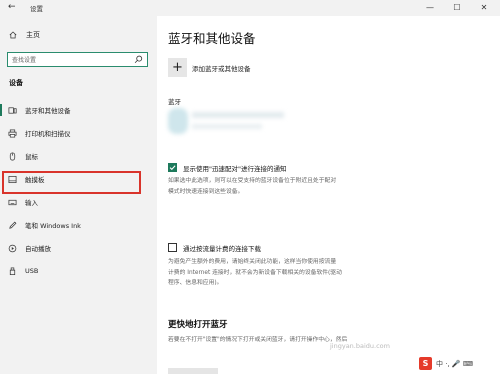  What do you see at coordinates (425, 363) in the screenshot?
I see `sogou-logo-icon: S` at bounding box center [425, 363].